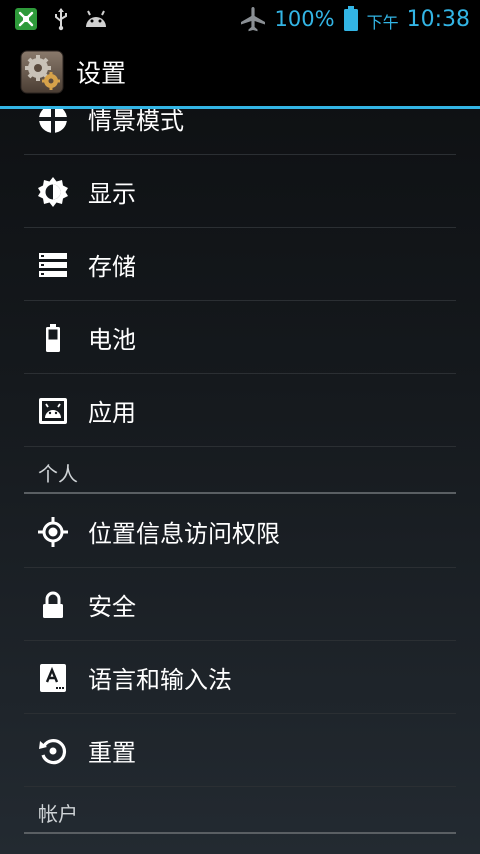  Describe the element at coordinates (53, 338) in the screenshot. I see `battery-icon` at that location.